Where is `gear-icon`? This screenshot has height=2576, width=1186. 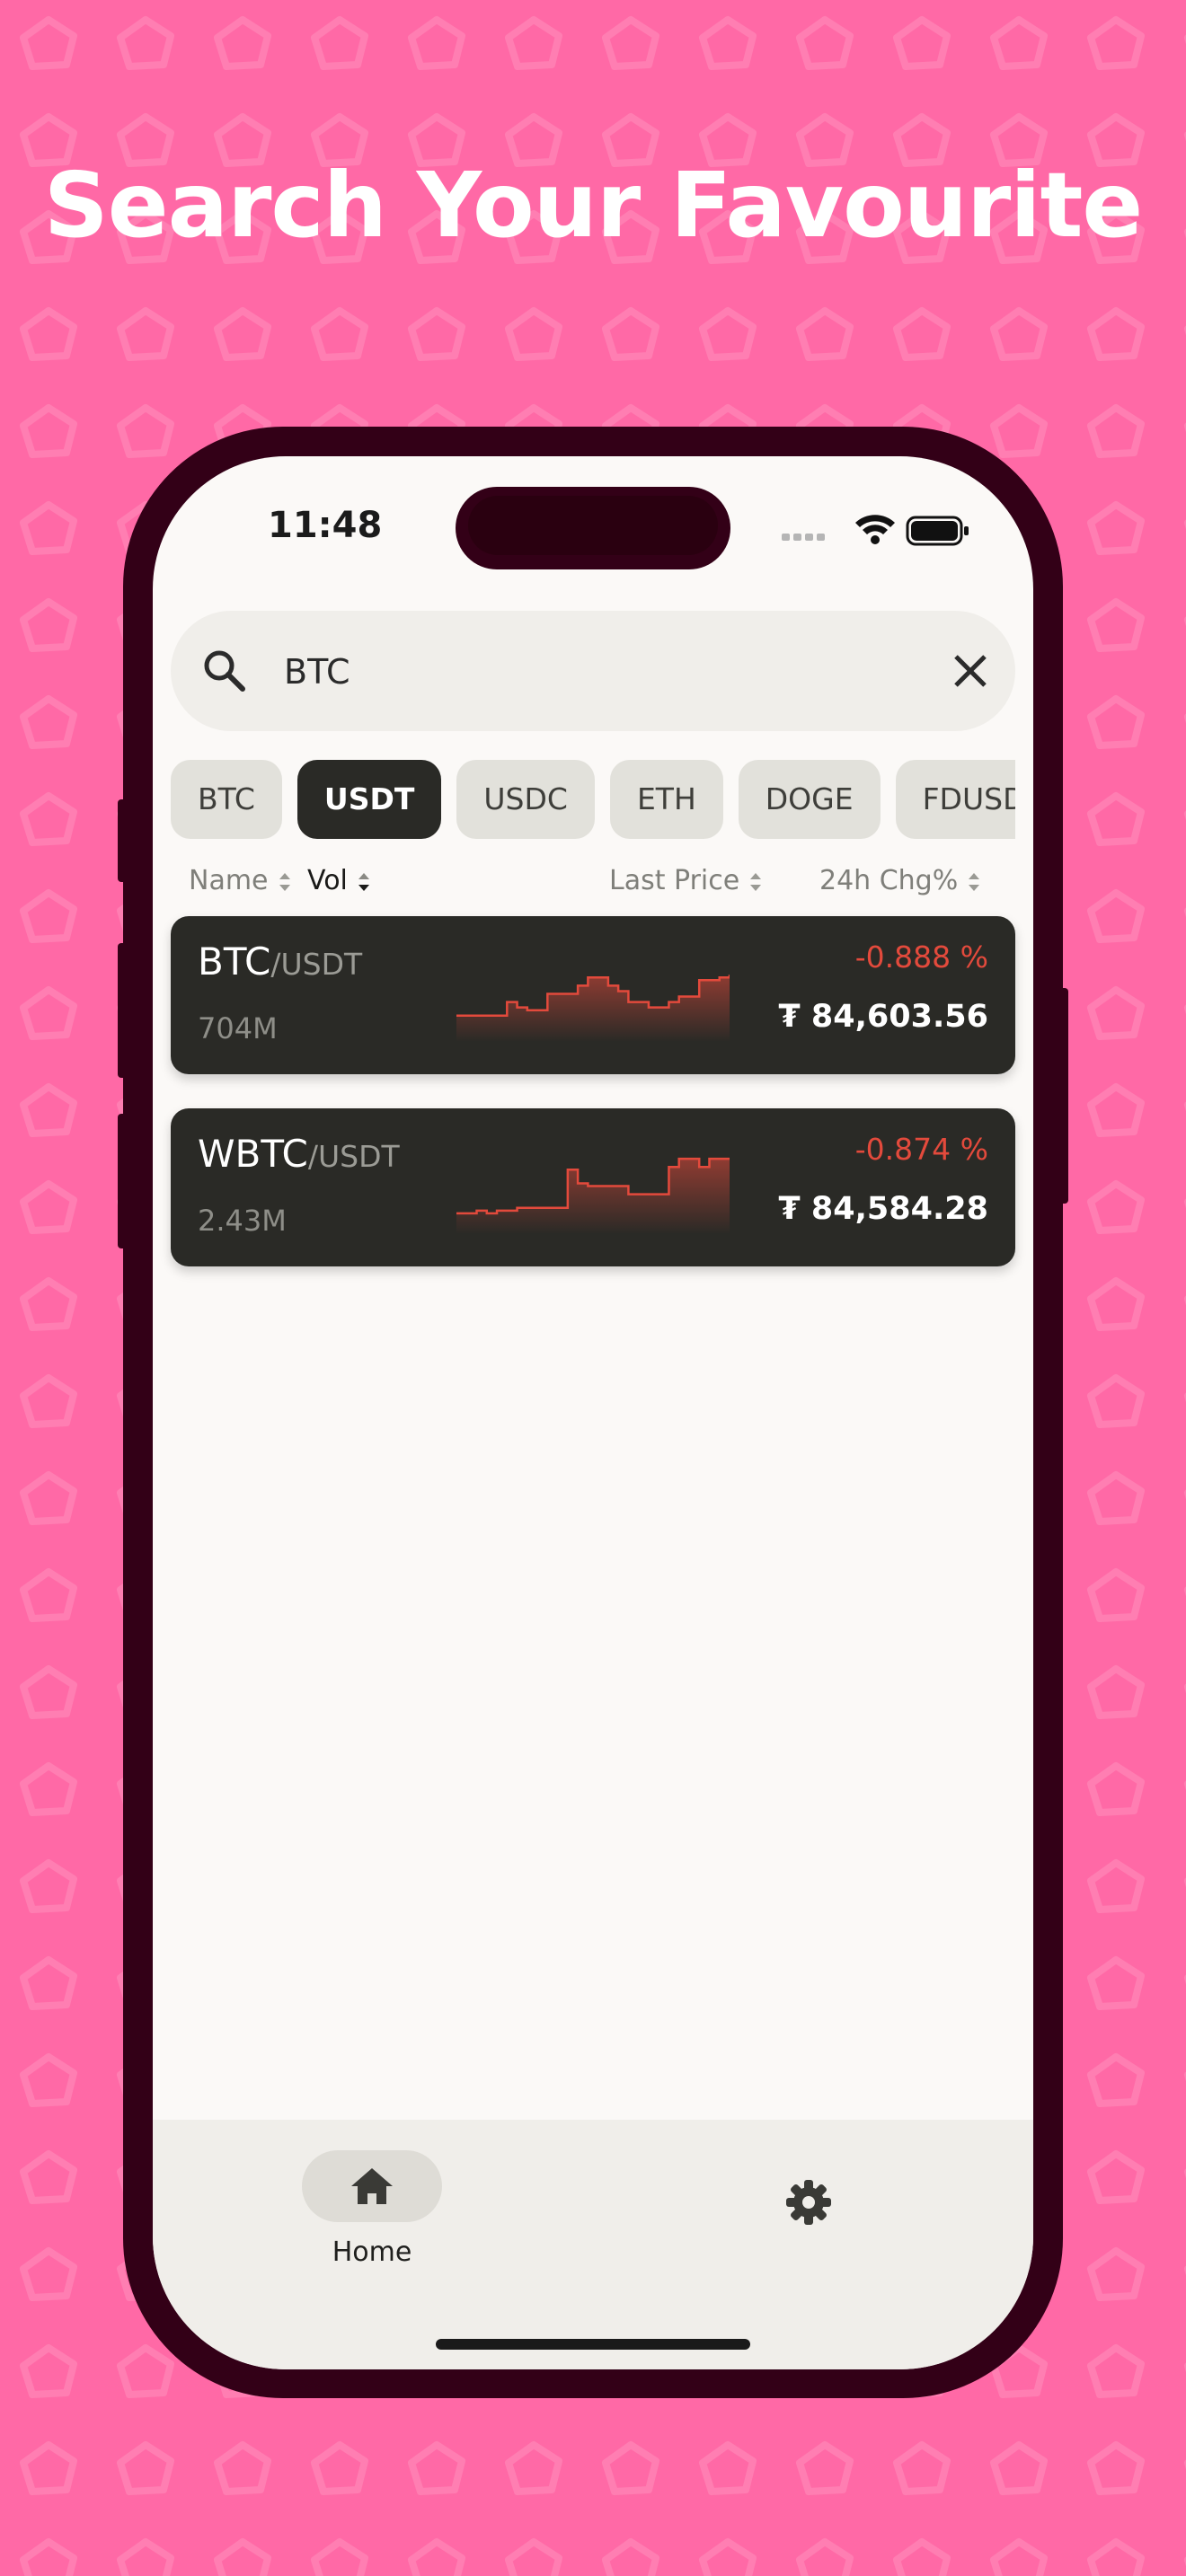 gear-icon is located at coordinates (808, 2202).